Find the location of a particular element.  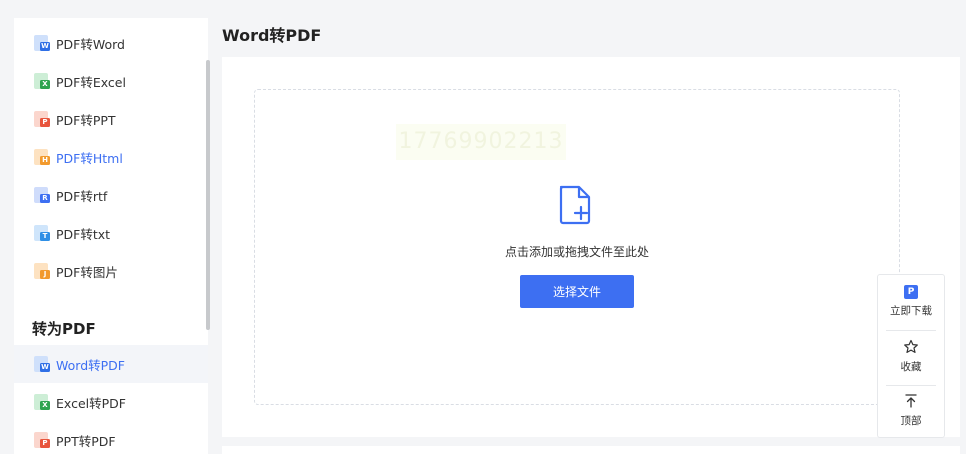

section-title-to-pdf: 转为PDF is located at coordinates (64, 329).